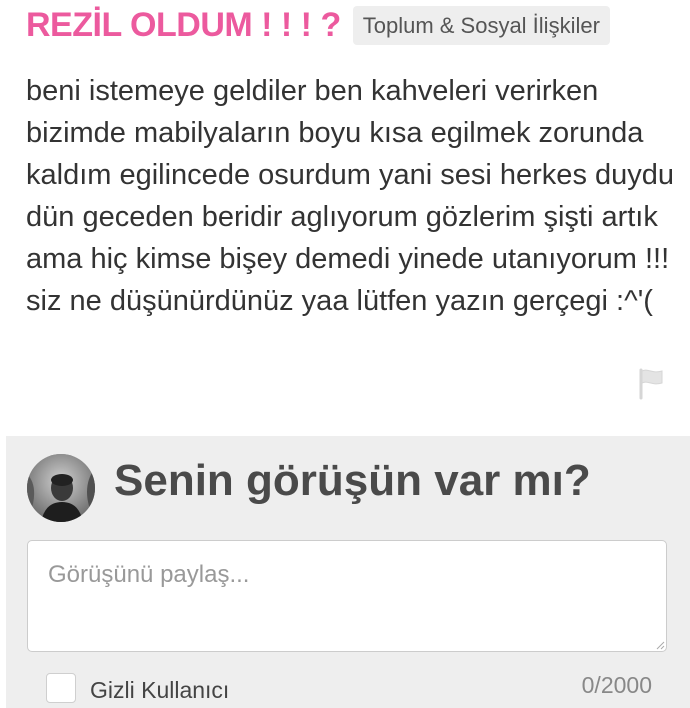  What do you see at coordinates (481, 25) in the screenshot?
I see `category-badge: Toplum & Sosyal İlişkiler` at bounding box center [481, 25].